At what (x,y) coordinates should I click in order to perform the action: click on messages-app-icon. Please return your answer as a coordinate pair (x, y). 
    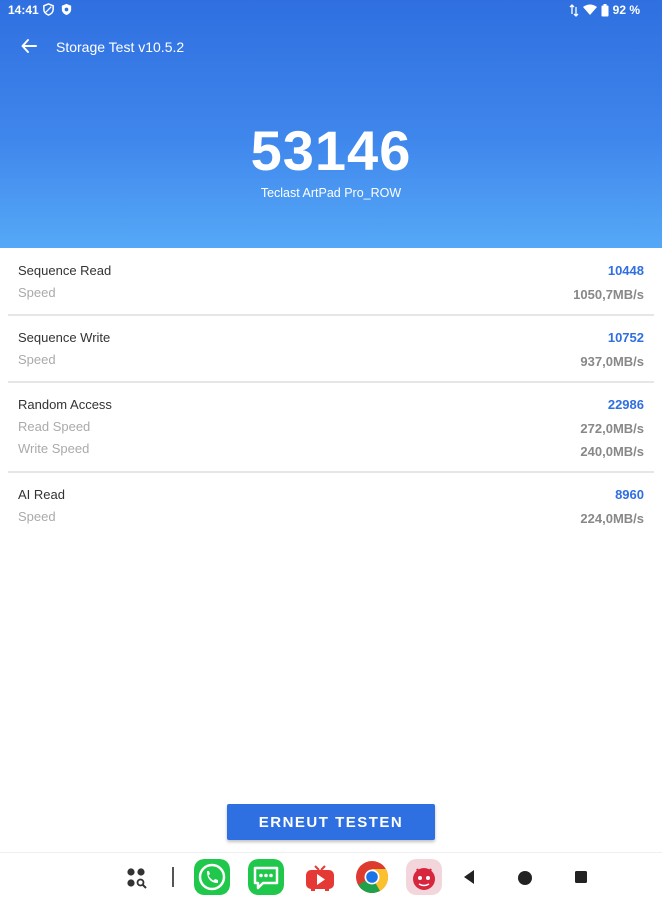
    Looking at the image, I should click on (266, 877).